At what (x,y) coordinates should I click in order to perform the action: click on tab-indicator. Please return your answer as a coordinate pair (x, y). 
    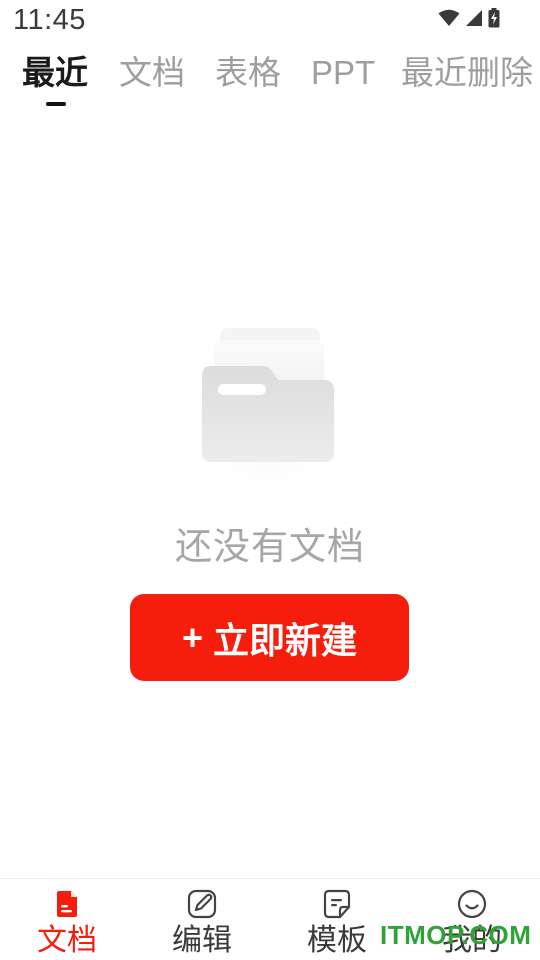
    Looking at the image, I should click on (56, 104).